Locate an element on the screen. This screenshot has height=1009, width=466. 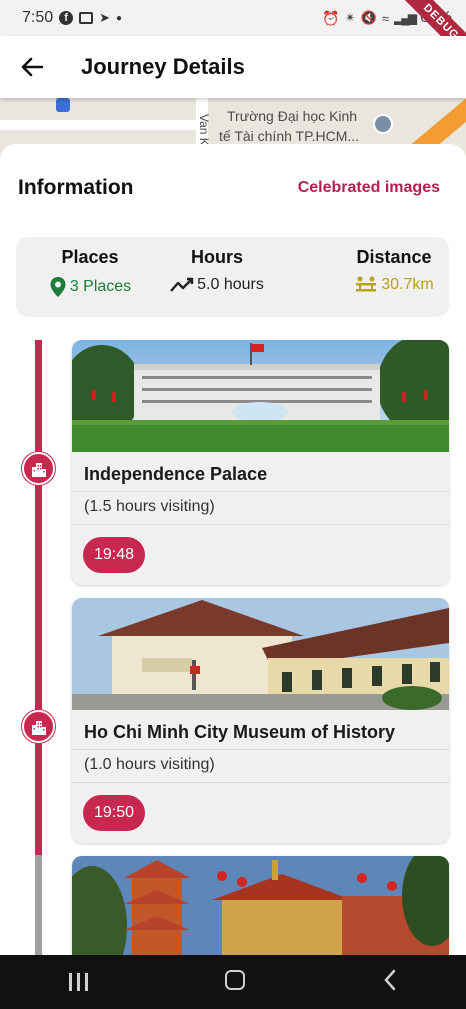
stat-hours: Hours 5.0 hours is located at coordinates (217, 270).